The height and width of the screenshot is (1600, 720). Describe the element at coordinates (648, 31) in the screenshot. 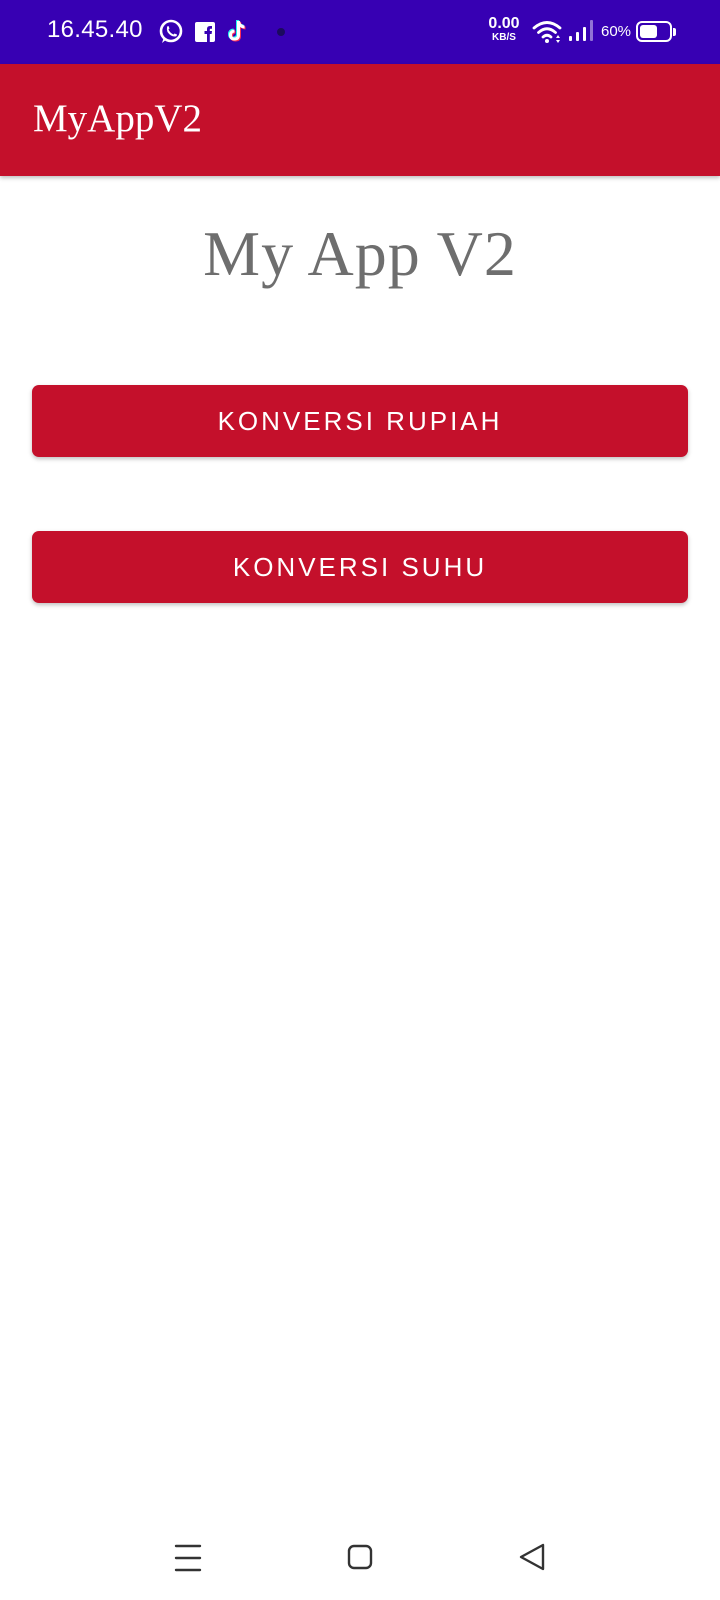

I see `battery-level-fill` at that location.